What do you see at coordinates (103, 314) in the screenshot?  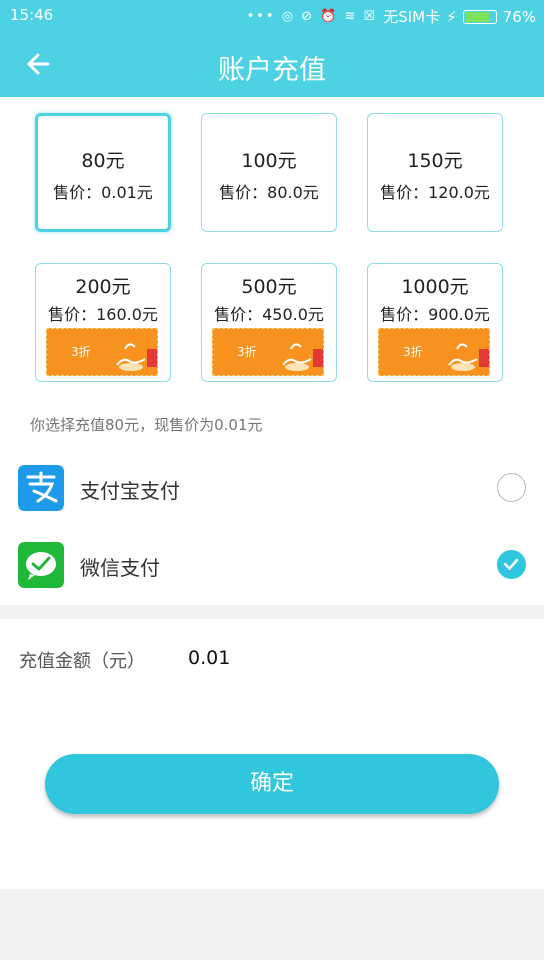 I see `option-price: 售价：160.0元` at bounding box center [103, 314].